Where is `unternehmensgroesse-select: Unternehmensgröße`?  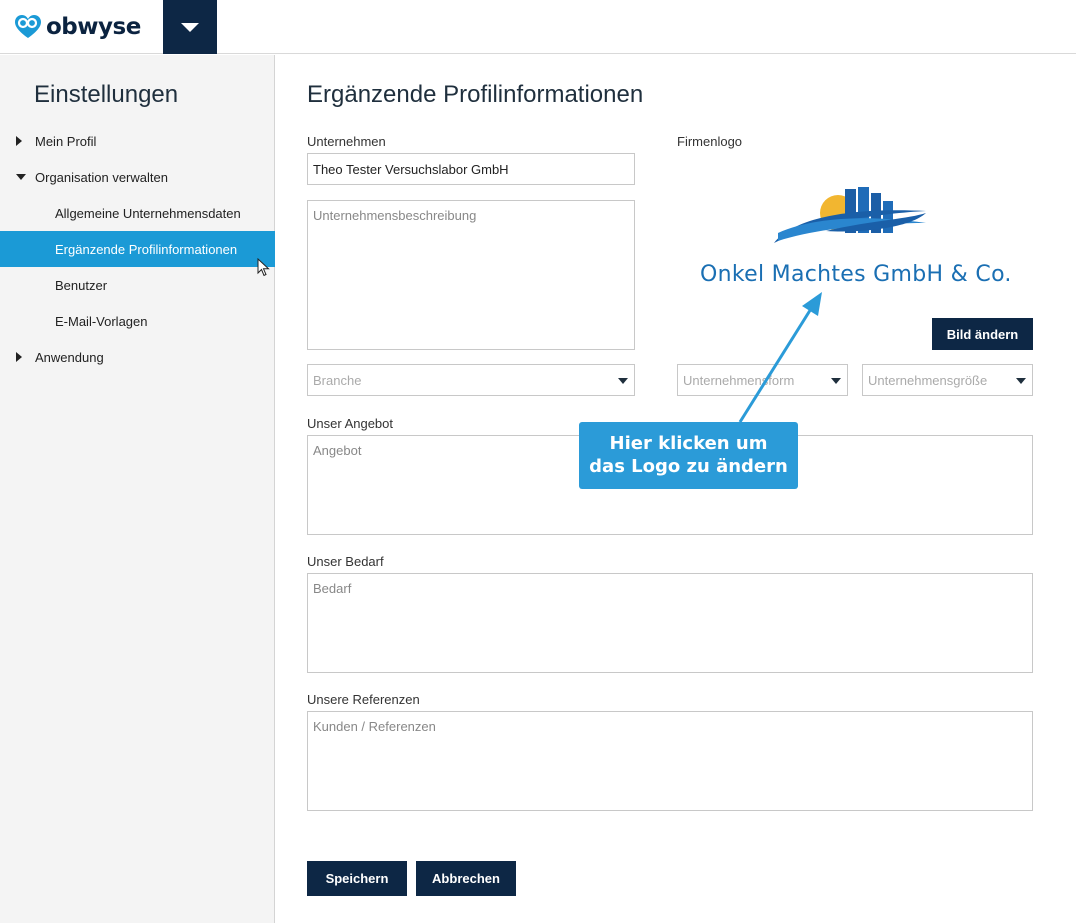 unternehmensgroesse-select: Unternehmensgröße is located at coordinates (947, 380).